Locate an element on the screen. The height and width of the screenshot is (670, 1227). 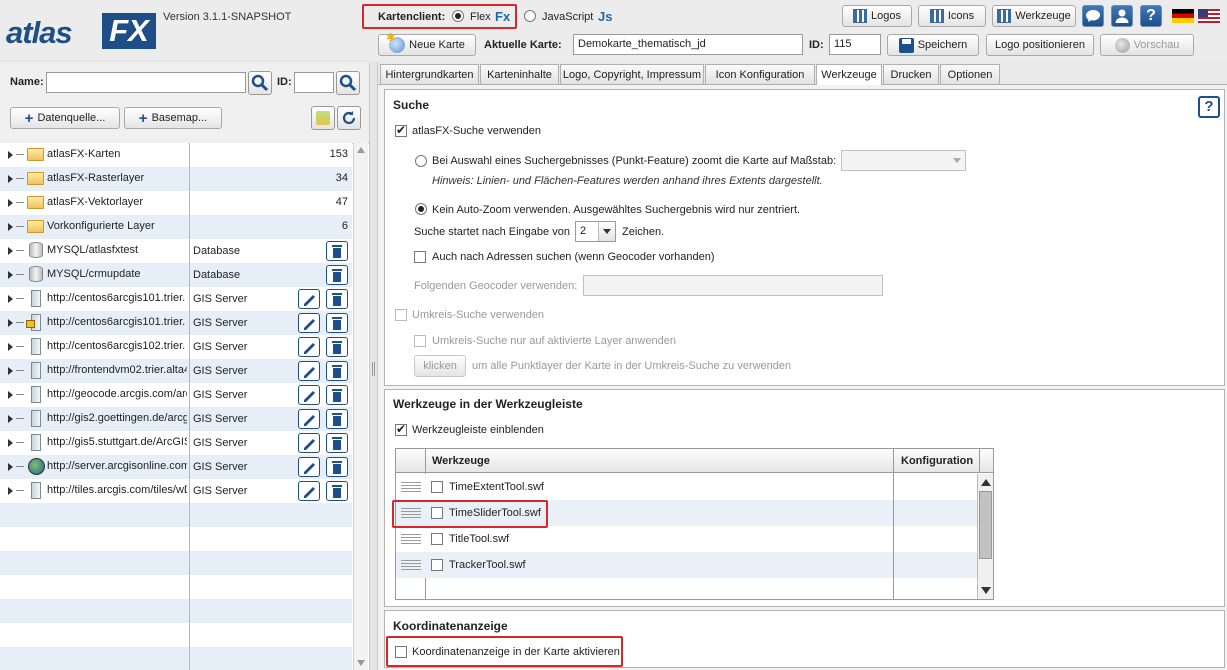
tool-row: TitleTool.swf is located at coordinates (686, 539).